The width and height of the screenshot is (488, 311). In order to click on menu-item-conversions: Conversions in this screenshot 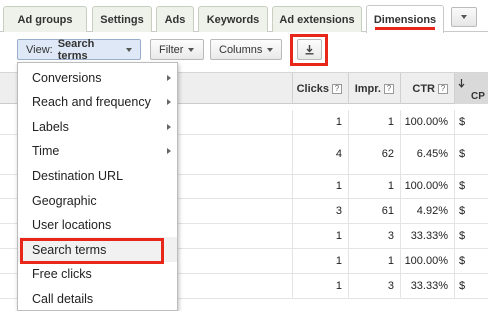, I will do `click(97, 77)`.